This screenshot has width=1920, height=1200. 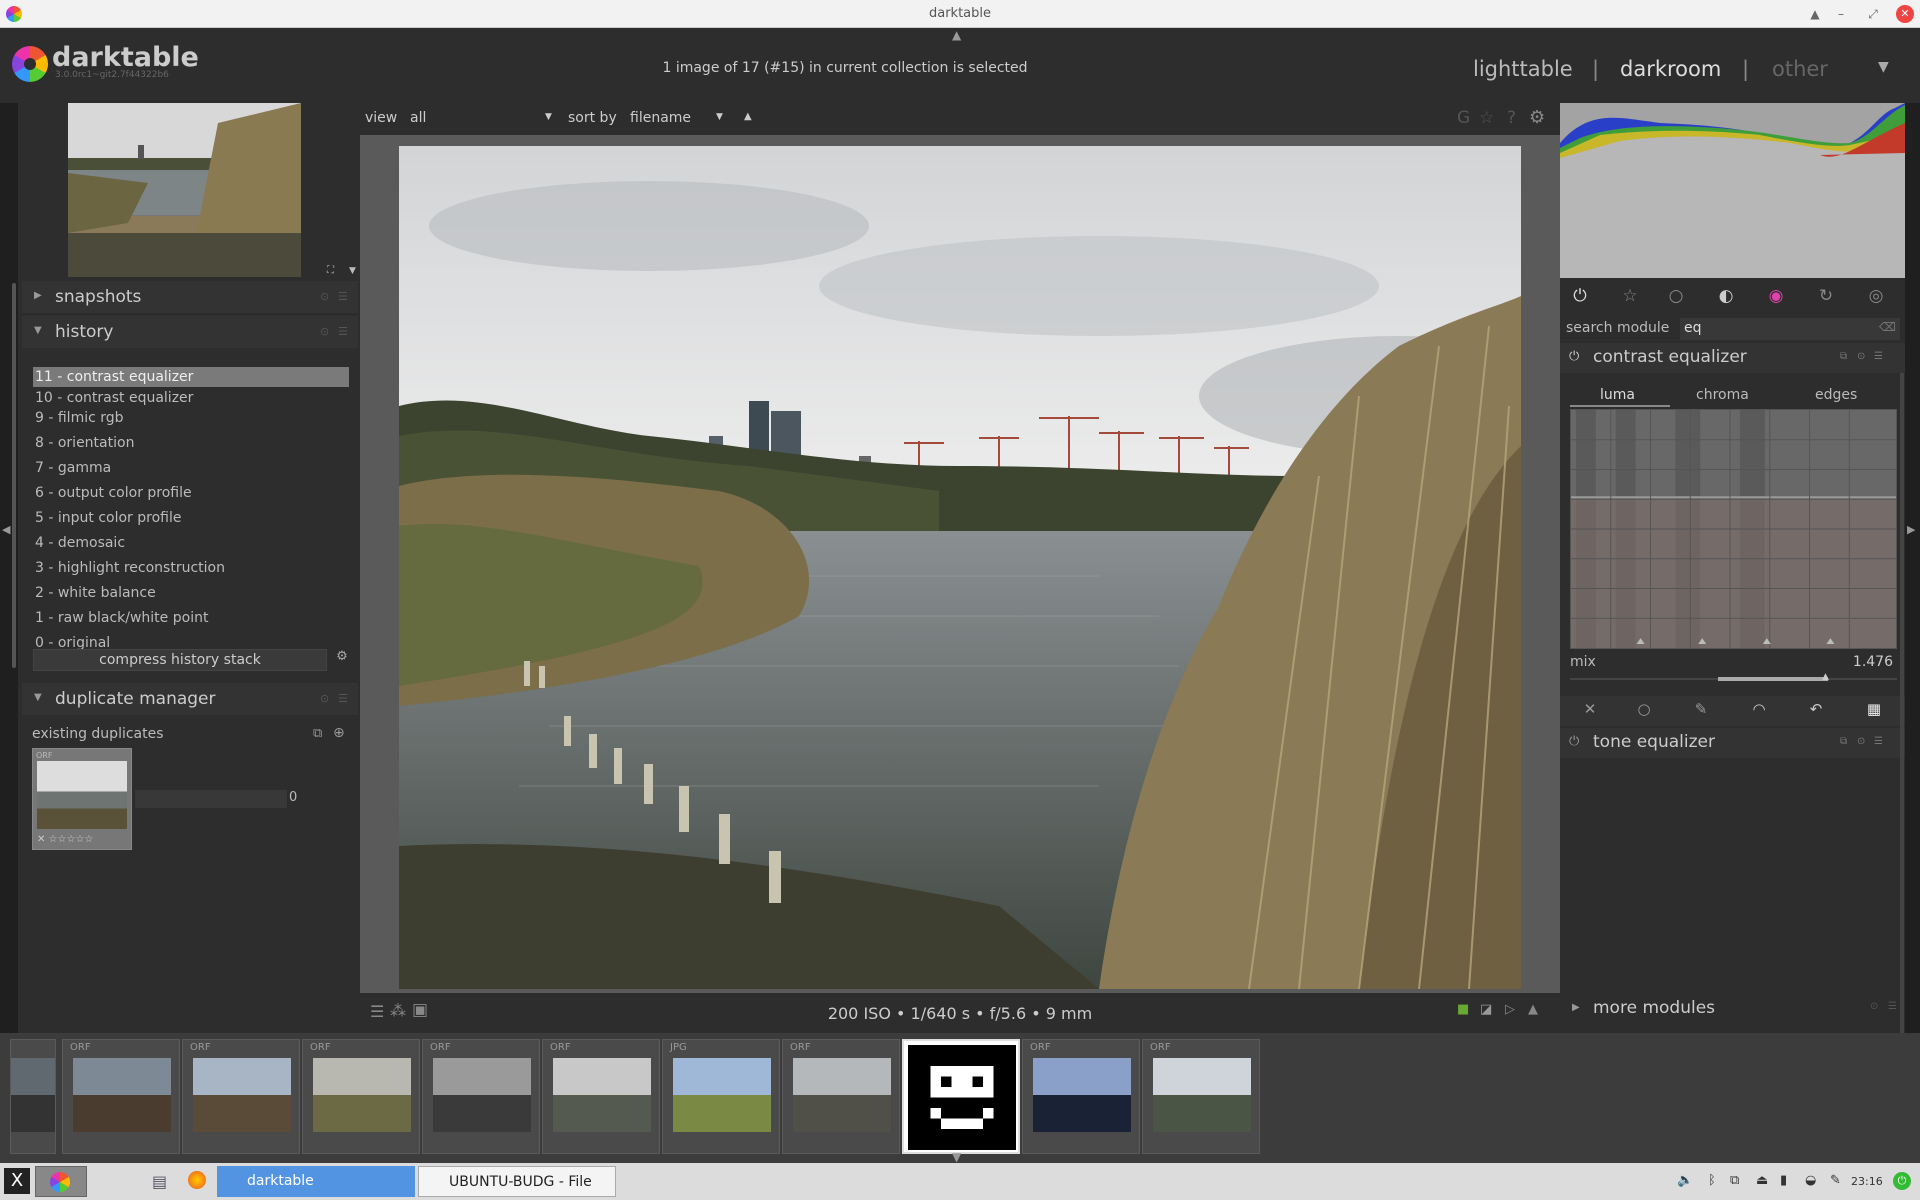 What do you see at coordinates (316, 1181) in the screenshot?
I see `taskbar-darktable: darktable` at bounding box center [316, 1181].